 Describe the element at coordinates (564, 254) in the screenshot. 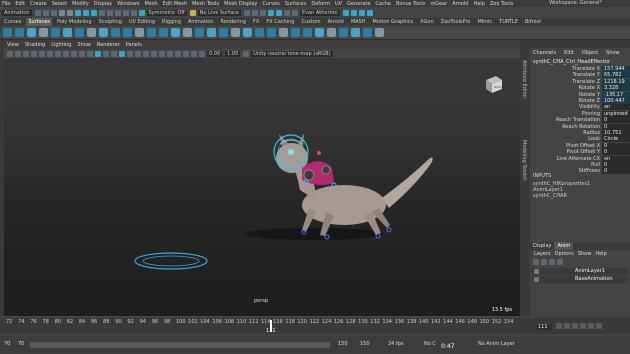

I see `options-menu: Options` at that location.